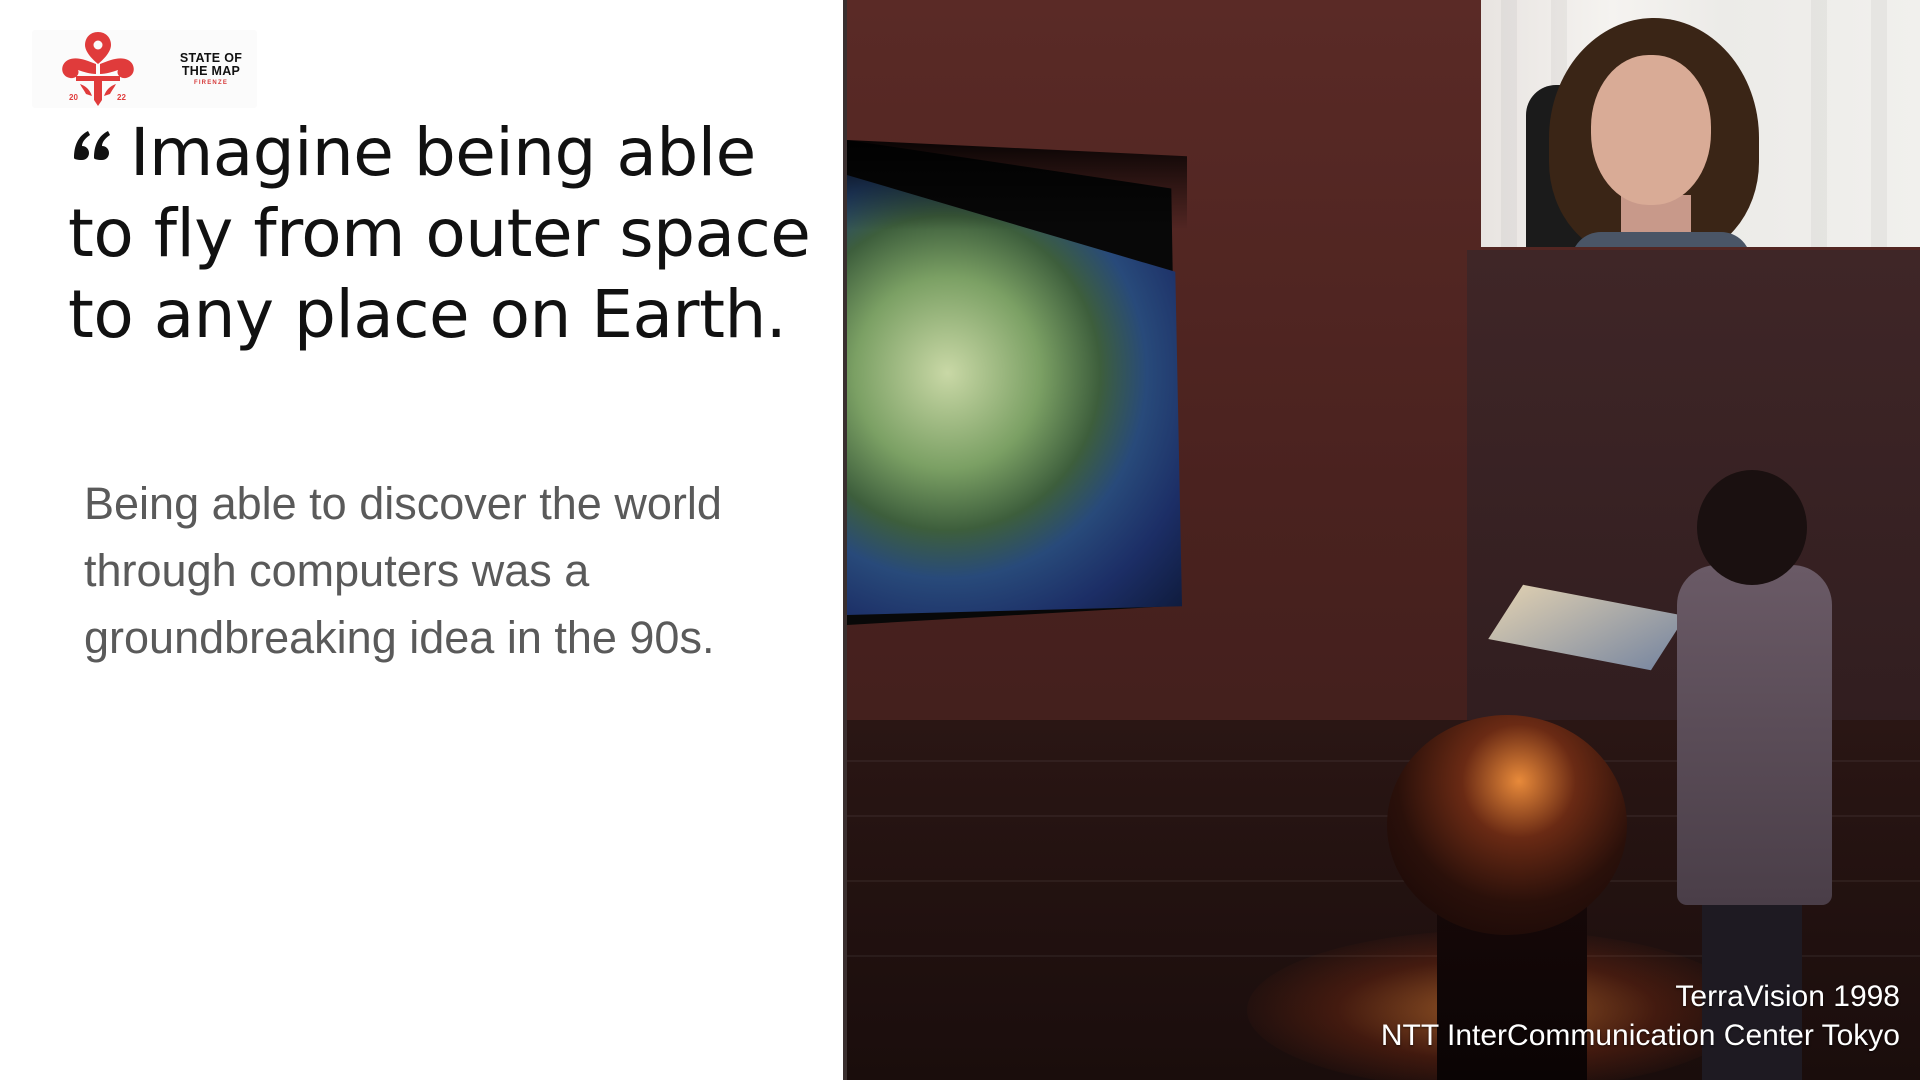 Image resolution: width=1920 pixels, height=1080 pixels. I want to click on logo-title-line2: THE MAP, so click(211, 71).